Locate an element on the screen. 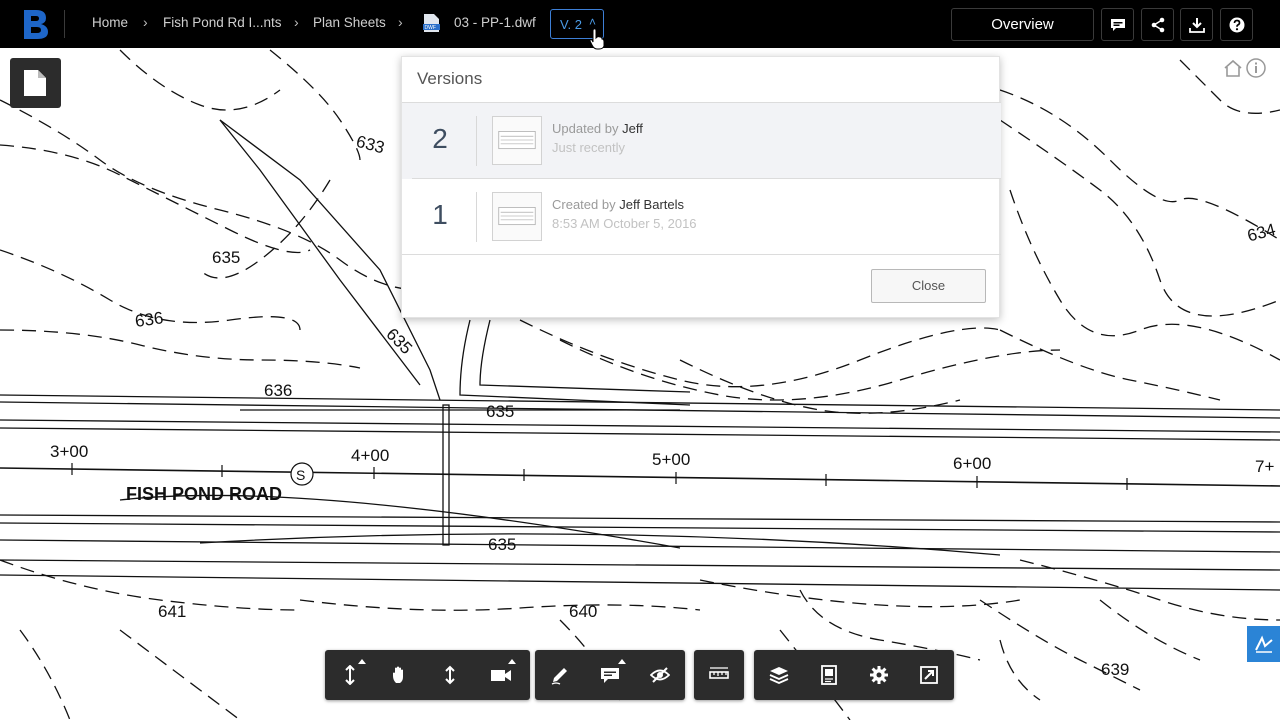 Image resolution: width=1280 pixels, height=720 pixels. orbit-tool is located at coordinates (350, 675).